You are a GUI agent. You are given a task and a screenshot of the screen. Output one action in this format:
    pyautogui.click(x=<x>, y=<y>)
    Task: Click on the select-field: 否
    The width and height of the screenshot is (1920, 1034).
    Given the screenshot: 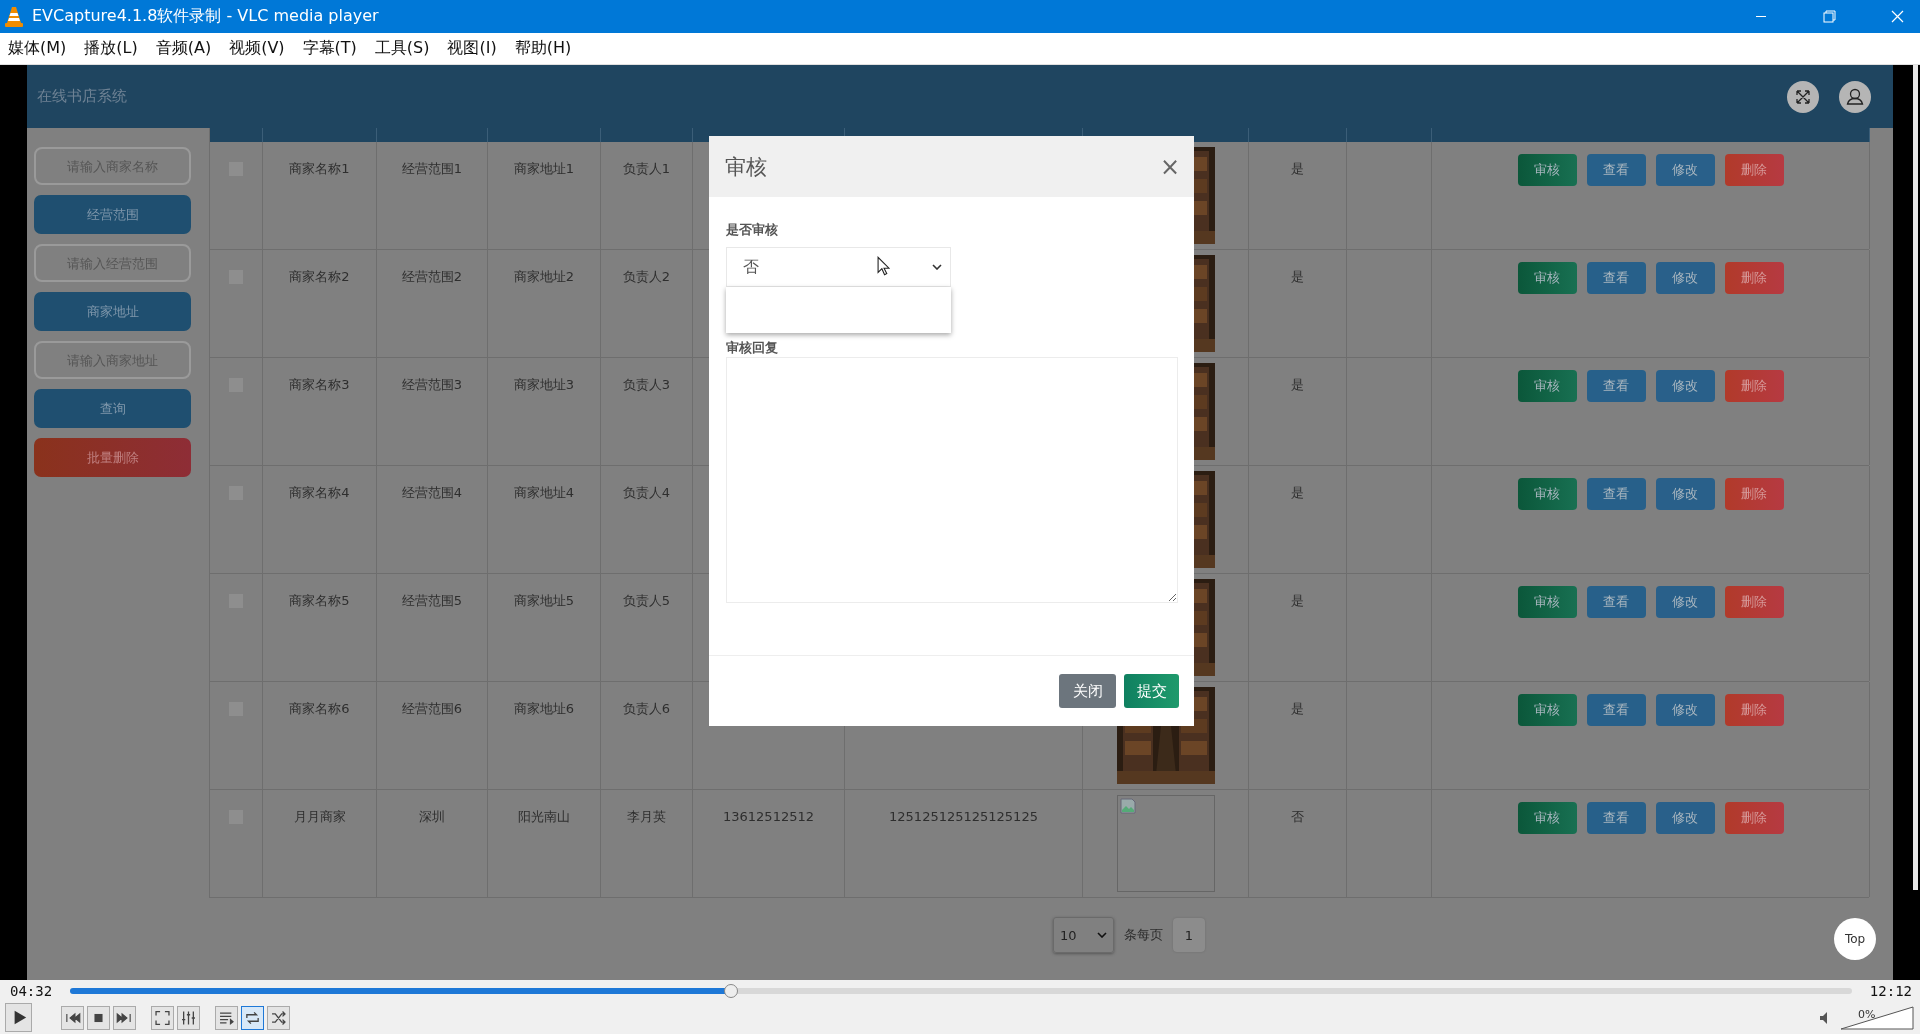 What is the action you would take?
    pyautogui.click(x=838, y=267)
    